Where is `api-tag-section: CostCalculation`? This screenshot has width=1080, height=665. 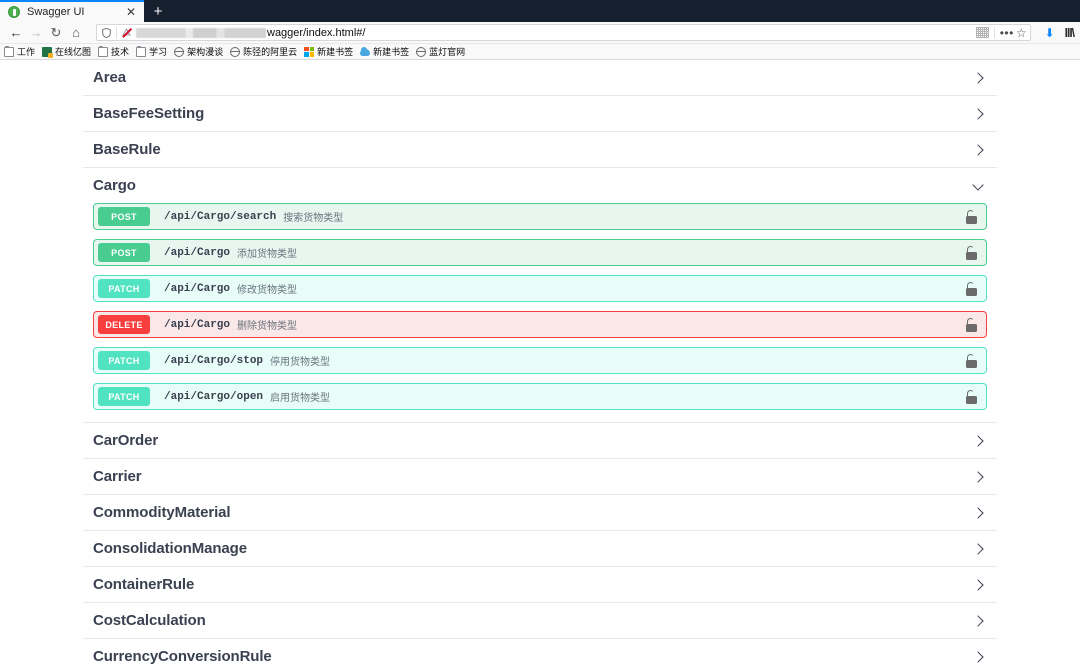
api-tag-section: CostCalculation is located at coordinates (540, 621).